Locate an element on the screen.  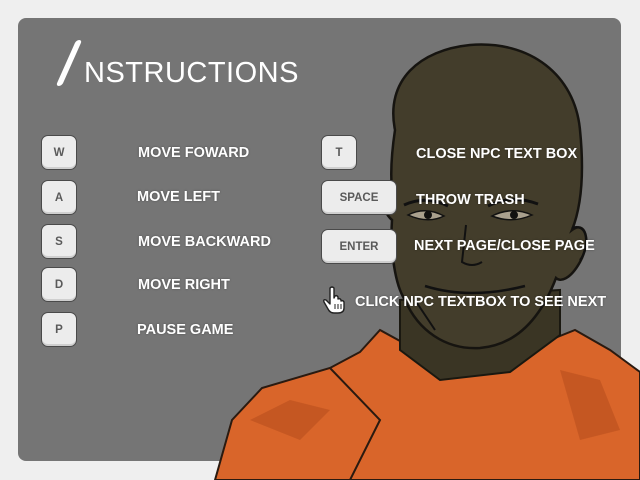
key-s: S is located at coordinates (59, 241).